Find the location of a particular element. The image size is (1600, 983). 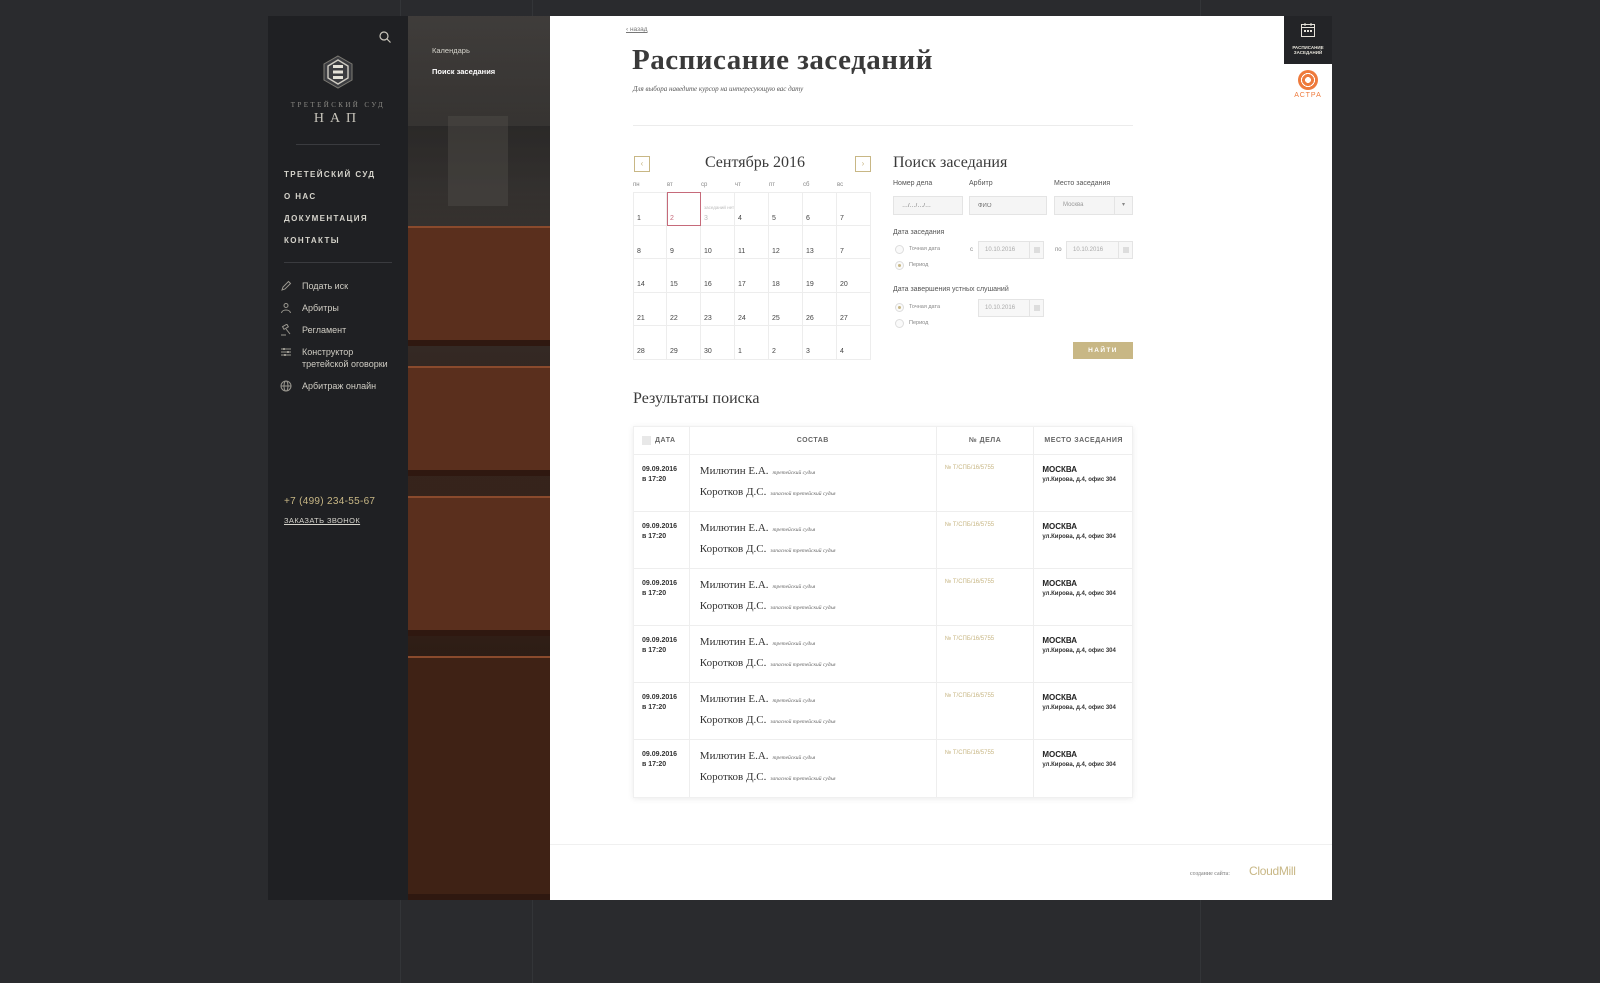

nav-item-documents: ДОКУМЕНТАЦИЯ is located at coordinates (329, 219).